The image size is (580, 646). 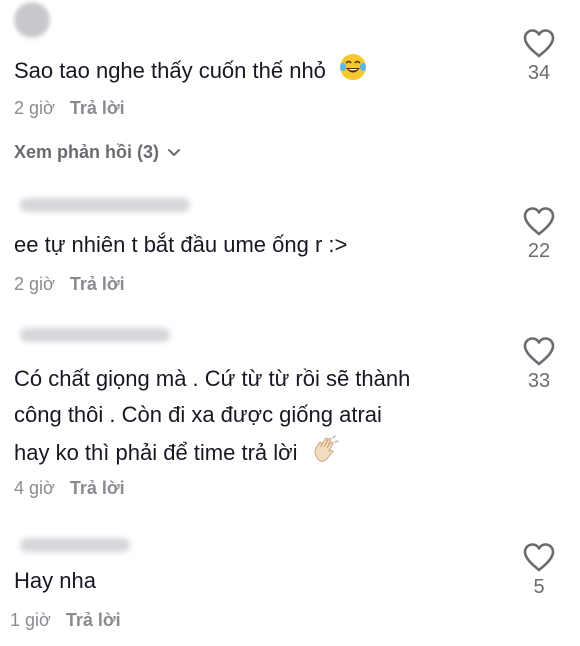 I want to click on like-button: 22, so click(x=539, y=234).